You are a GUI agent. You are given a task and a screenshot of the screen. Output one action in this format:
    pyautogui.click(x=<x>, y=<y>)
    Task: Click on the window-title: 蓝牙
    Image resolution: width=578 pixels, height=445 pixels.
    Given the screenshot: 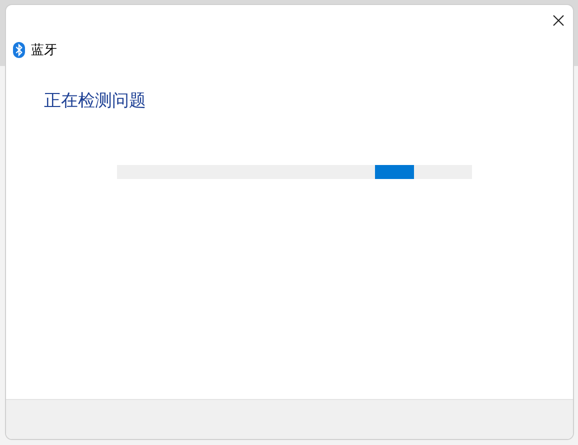 What is the action you would take?
    pyautogui.click(x=44, y=50)
    